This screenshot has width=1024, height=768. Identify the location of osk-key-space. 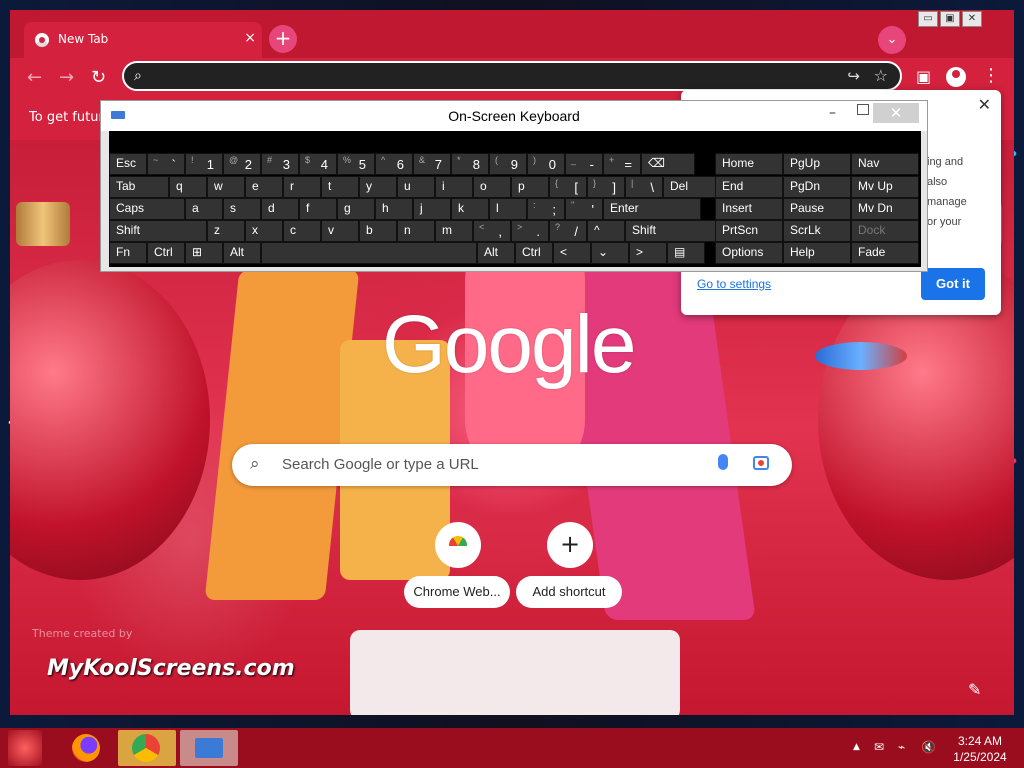
(369, 253).